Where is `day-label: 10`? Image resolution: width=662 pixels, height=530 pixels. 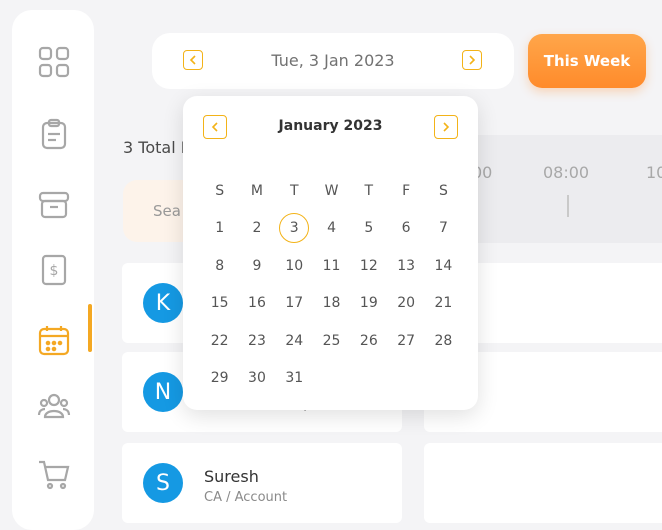 day-label: 10 is located at coordinates (294, 265).